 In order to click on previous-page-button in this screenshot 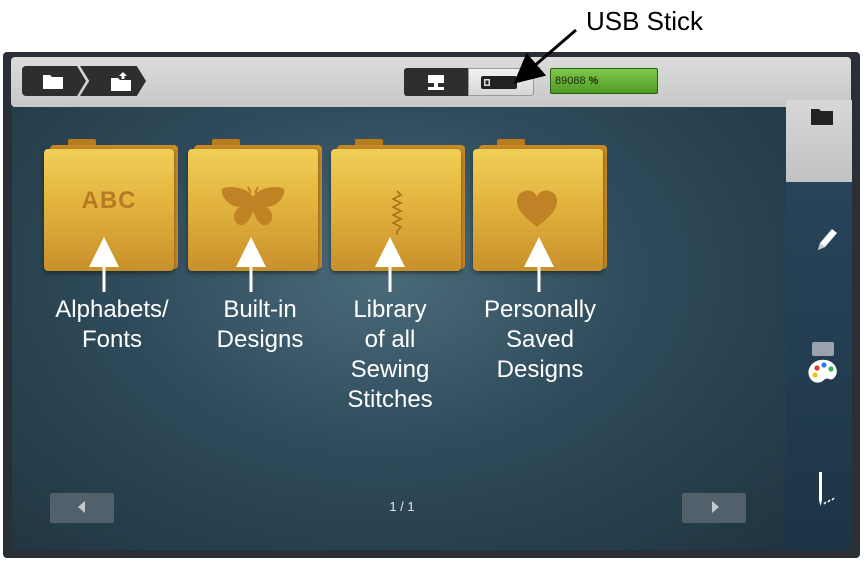, I will do `click(82, 508)`.